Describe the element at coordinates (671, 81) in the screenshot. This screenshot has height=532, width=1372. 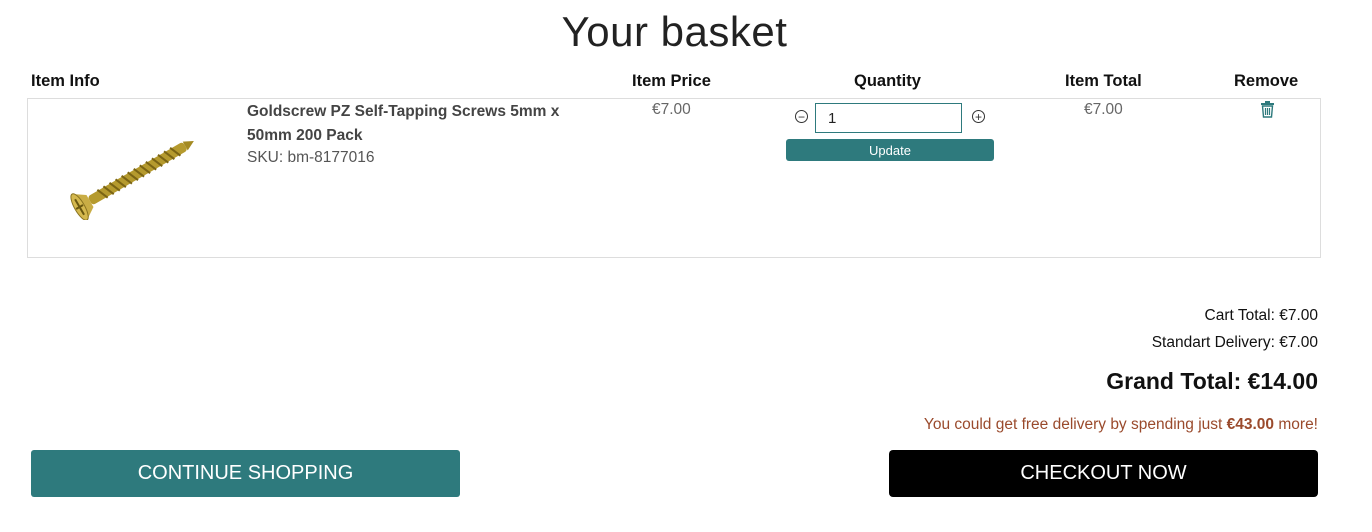
I see `header-item-price: Item Price` at that location.